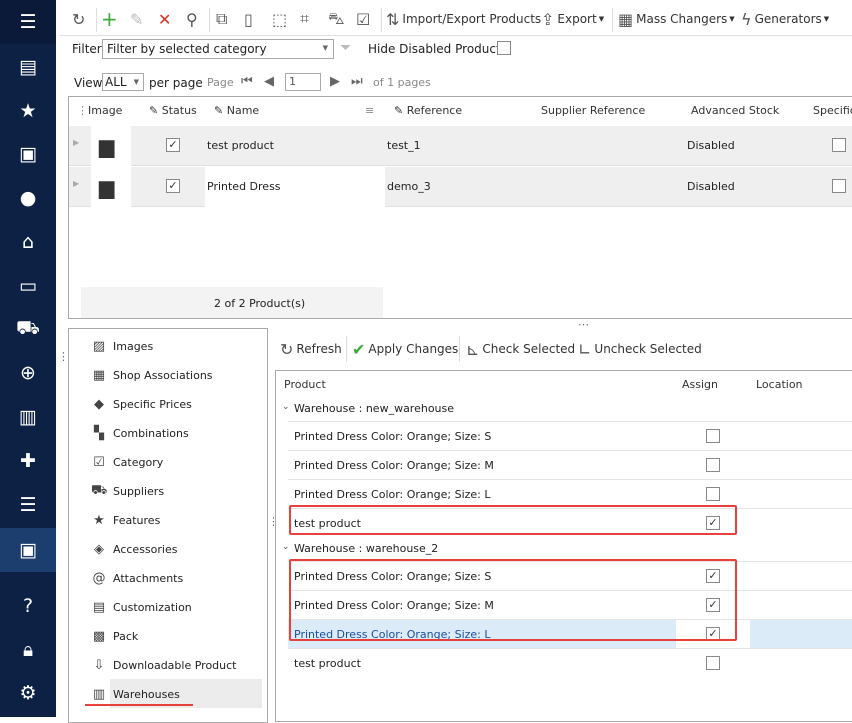  Describe the element at coordinates (460, 187) in the screenshot. I see `table-row: ▶ ▆ ✓ Printed Dress demo_3 Disabled` at that location.